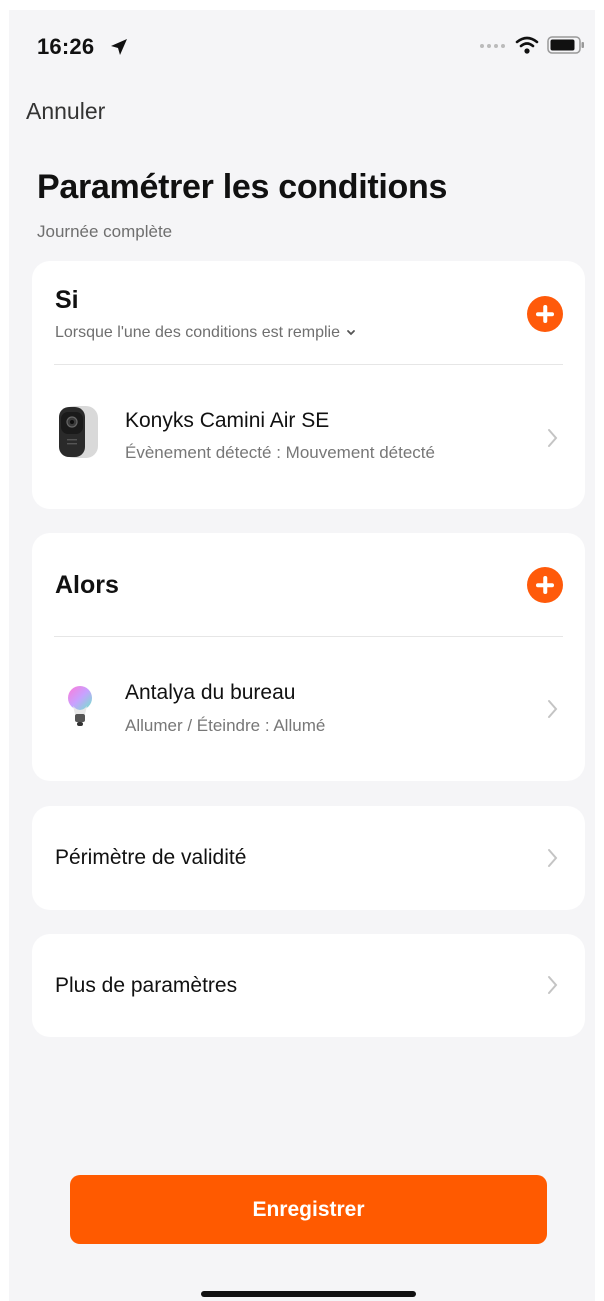 The width and height of the screenshot is (604, 1301). What do you see at coordinates (78, 432) in the screenshot?
I see `camera-device-icon` at bounding box center [78, 432].